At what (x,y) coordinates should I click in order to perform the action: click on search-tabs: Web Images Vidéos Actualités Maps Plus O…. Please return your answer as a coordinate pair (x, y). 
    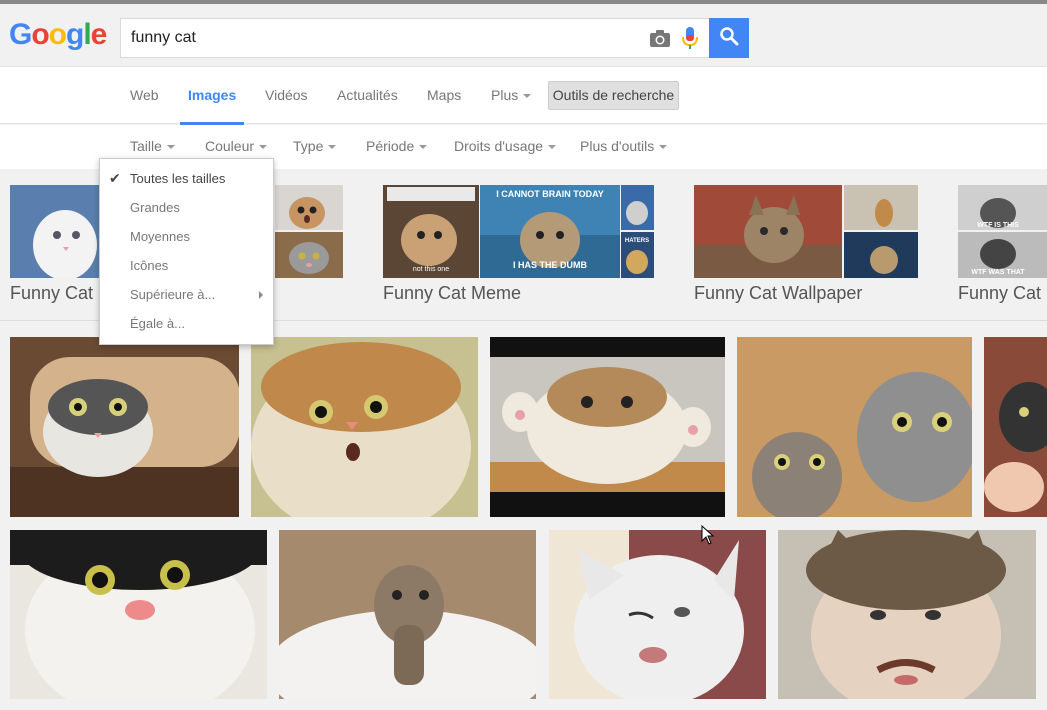
    Looking at the image, I should click on (523, 95).